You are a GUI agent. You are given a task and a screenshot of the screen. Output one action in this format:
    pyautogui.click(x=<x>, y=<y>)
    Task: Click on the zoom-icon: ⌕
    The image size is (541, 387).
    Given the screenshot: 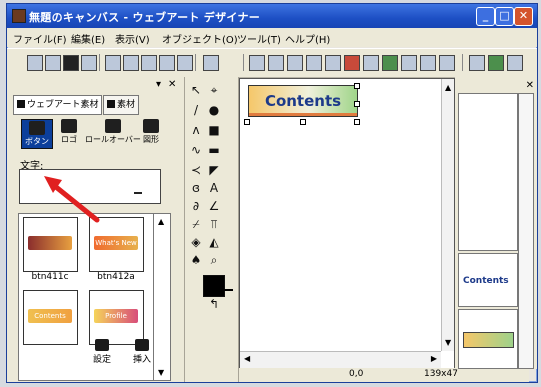 What is the action you would take?
    pyautogui.click(x=214, y=260)
    